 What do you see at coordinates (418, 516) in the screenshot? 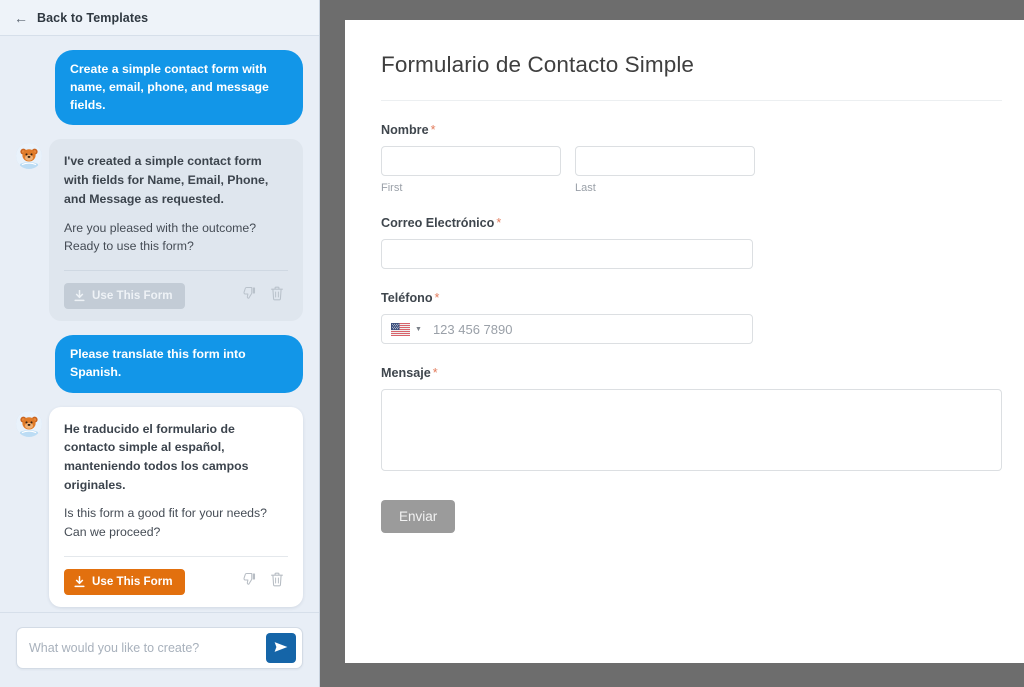
I see `submit-button: Enviar` at bounding box center [418, 516].